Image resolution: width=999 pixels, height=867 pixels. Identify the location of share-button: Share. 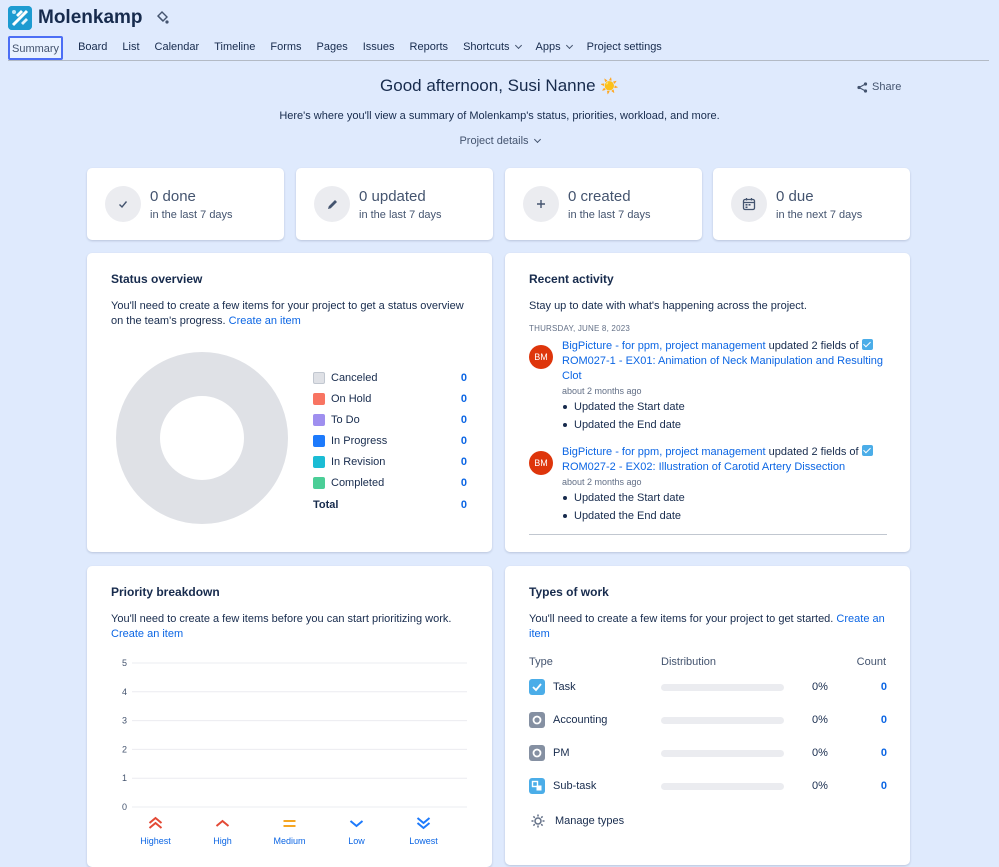
(879, 87).